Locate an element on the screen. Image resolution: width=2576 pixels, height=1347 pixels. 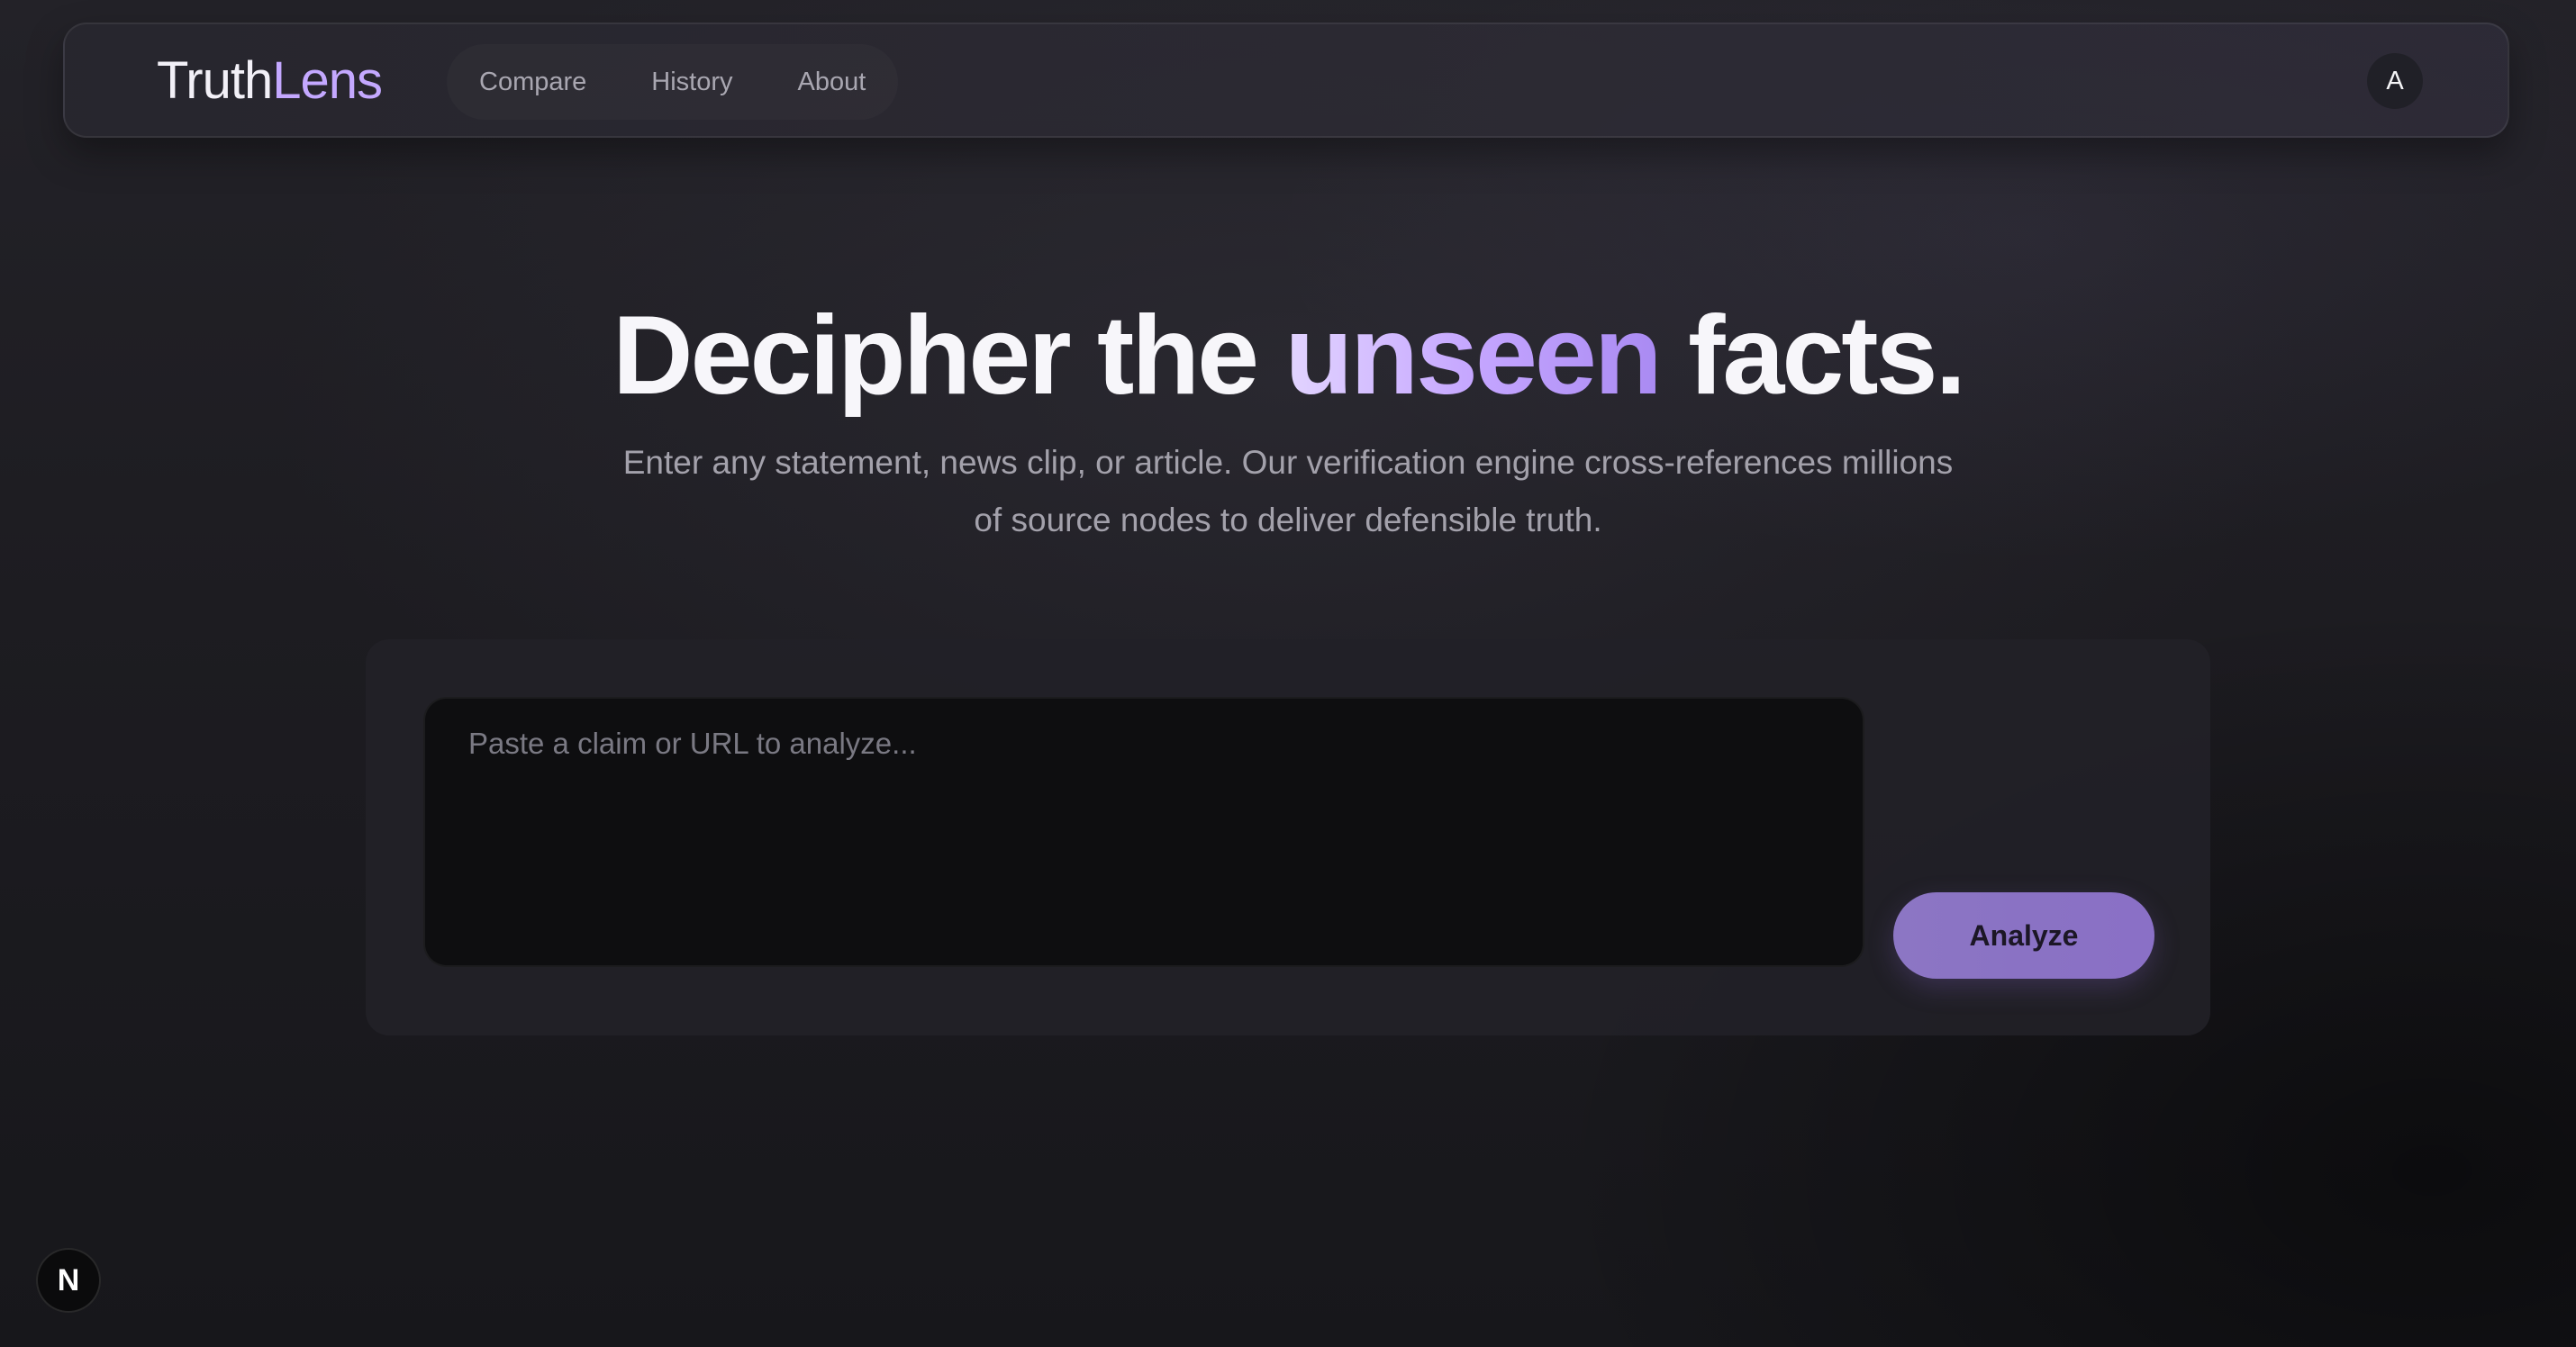
analyze-button: Analyze is located at coordinates (2024, 936).